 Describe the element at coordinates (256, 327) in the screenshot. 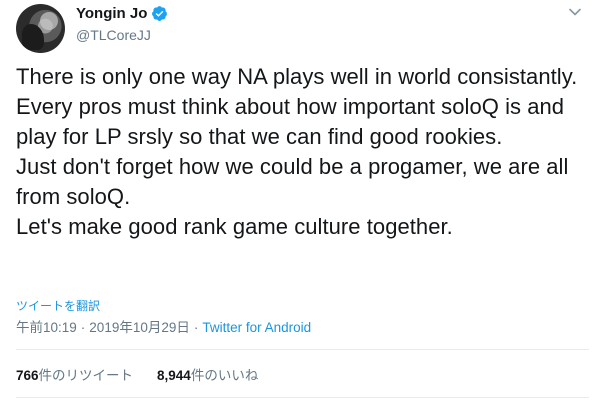

I see `tweet-client-link: Twitter for Android` at that location.